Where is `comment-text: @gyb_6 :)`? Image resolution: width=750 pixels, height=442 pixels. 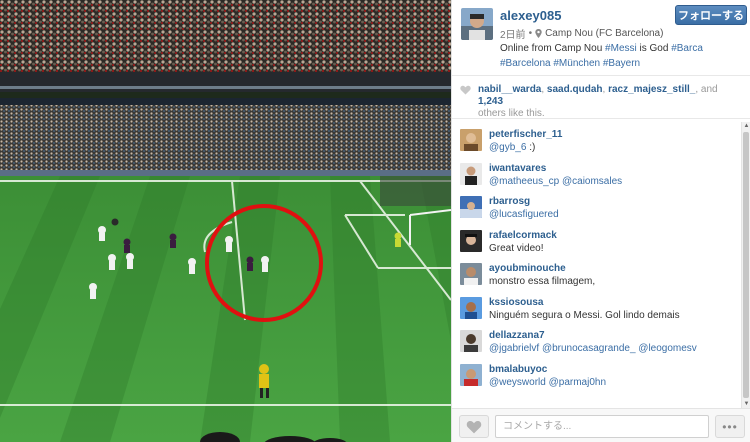 comment-text: @gyb_6 :) is located at coordinates (512, 147).